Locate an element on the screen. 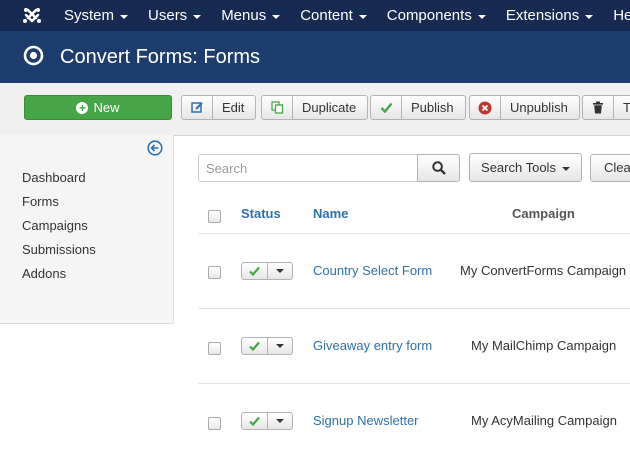 The image size is (630, 455). select-all-checkbox is located at coordinates (214, 216).